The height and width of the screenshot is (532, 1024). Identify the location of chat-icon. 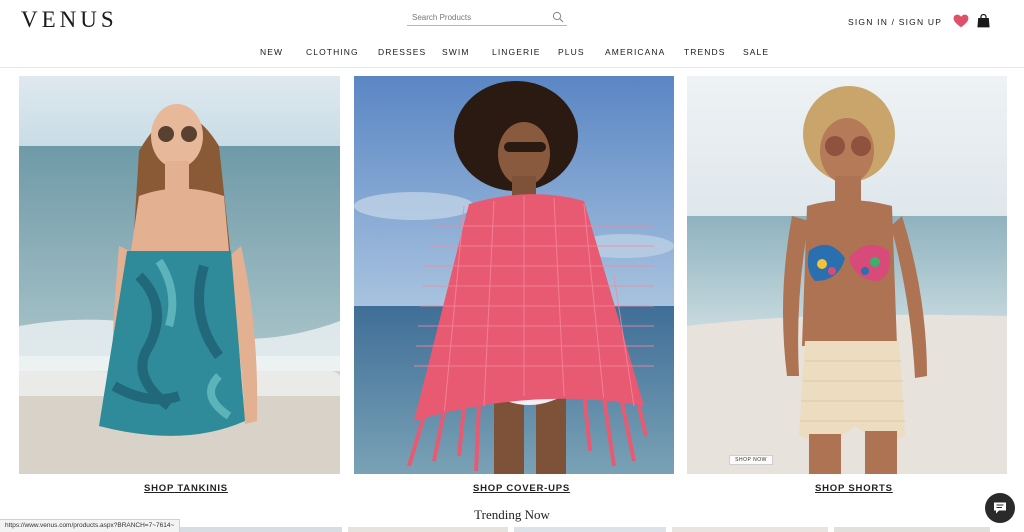
(1000, 508).